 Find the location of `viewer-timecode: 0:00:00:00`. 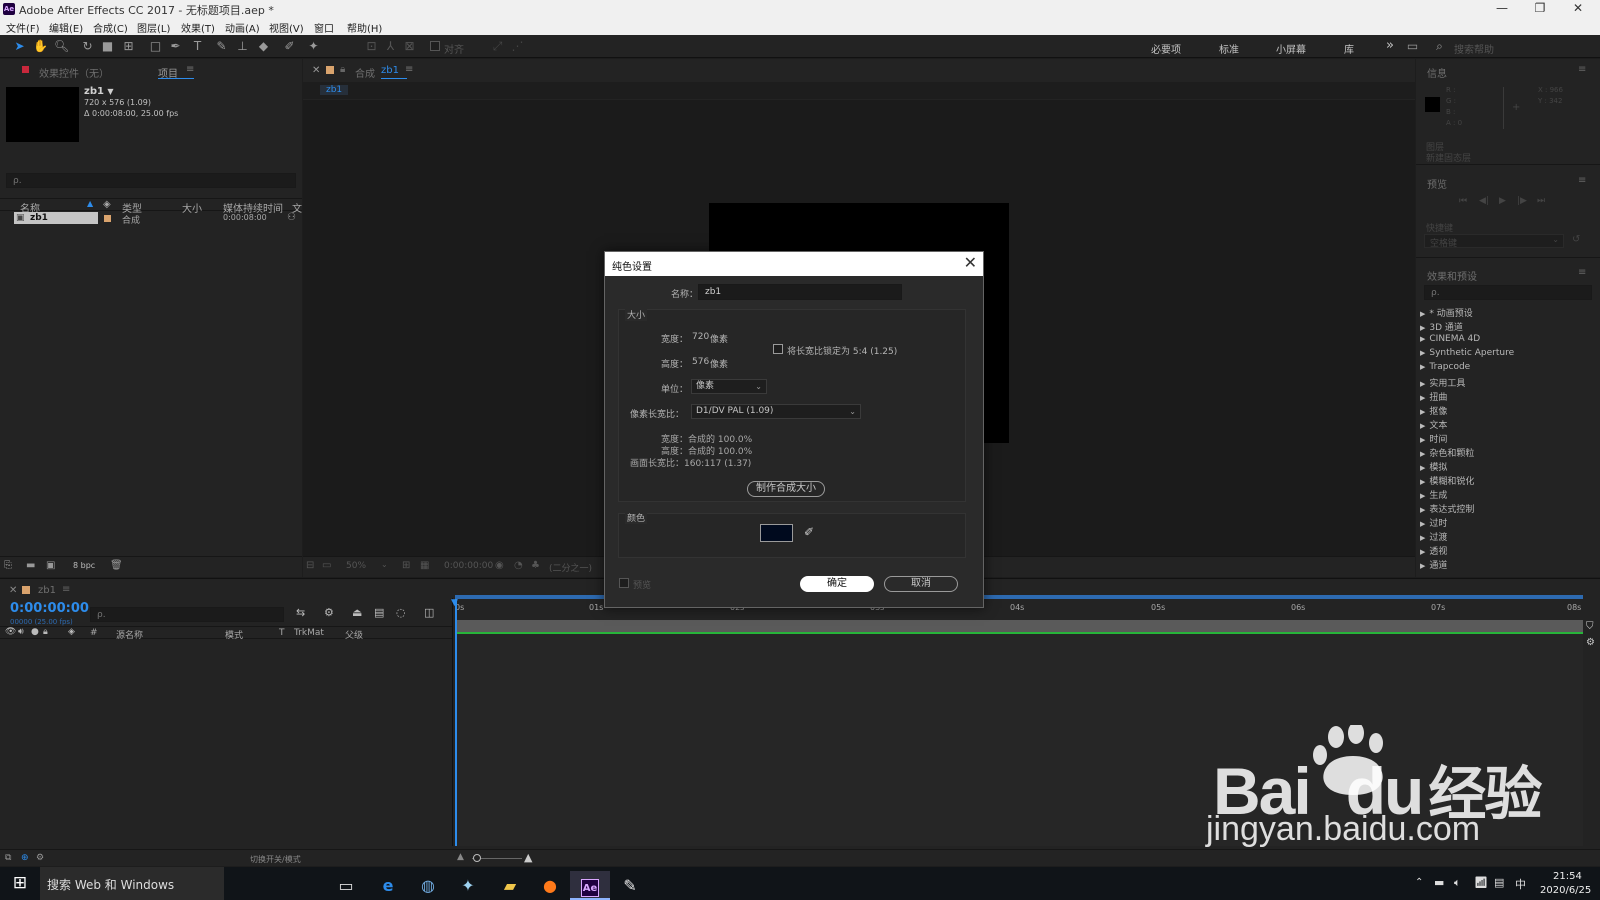

viewer-timecode: 0:00:00:00 is located at coordinates (468, 566).